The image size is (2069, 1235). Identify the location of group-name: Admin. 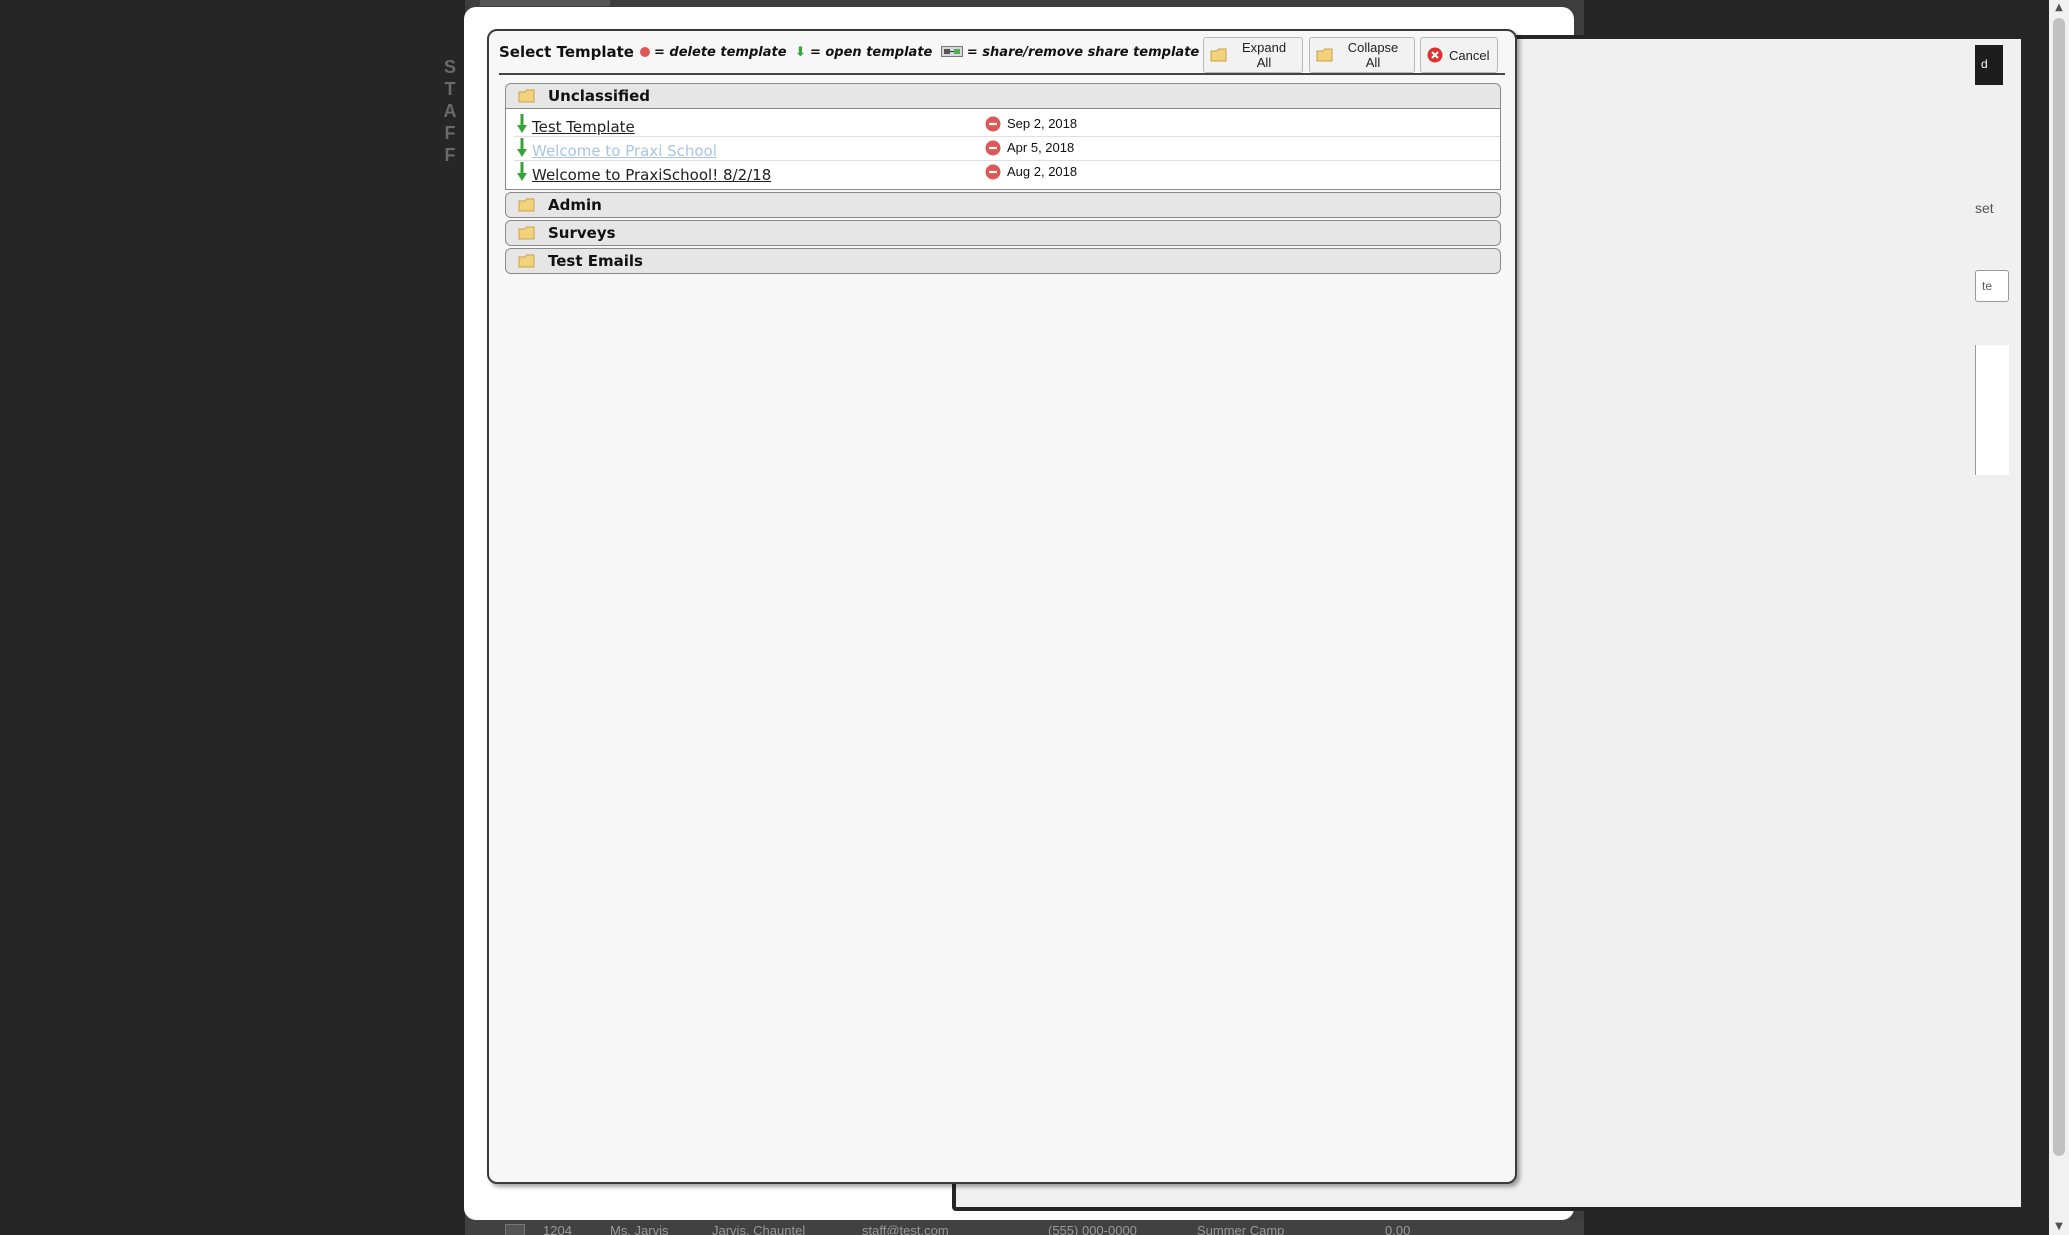
(575, 205).